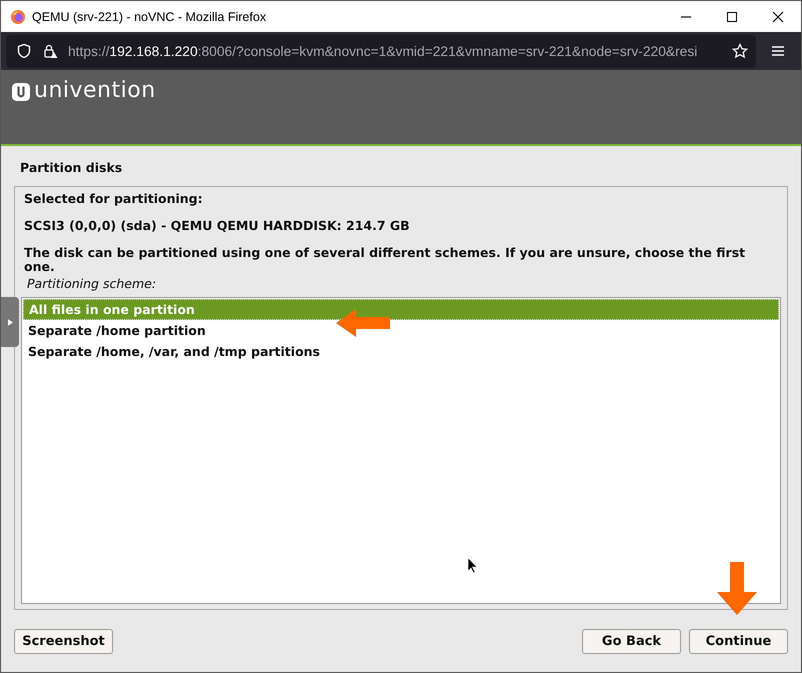 The image size is (802, 673). What do you see at coordinates (778, 16) in the screenshot?
I see `close-icon` at bounding box center [778, 16].